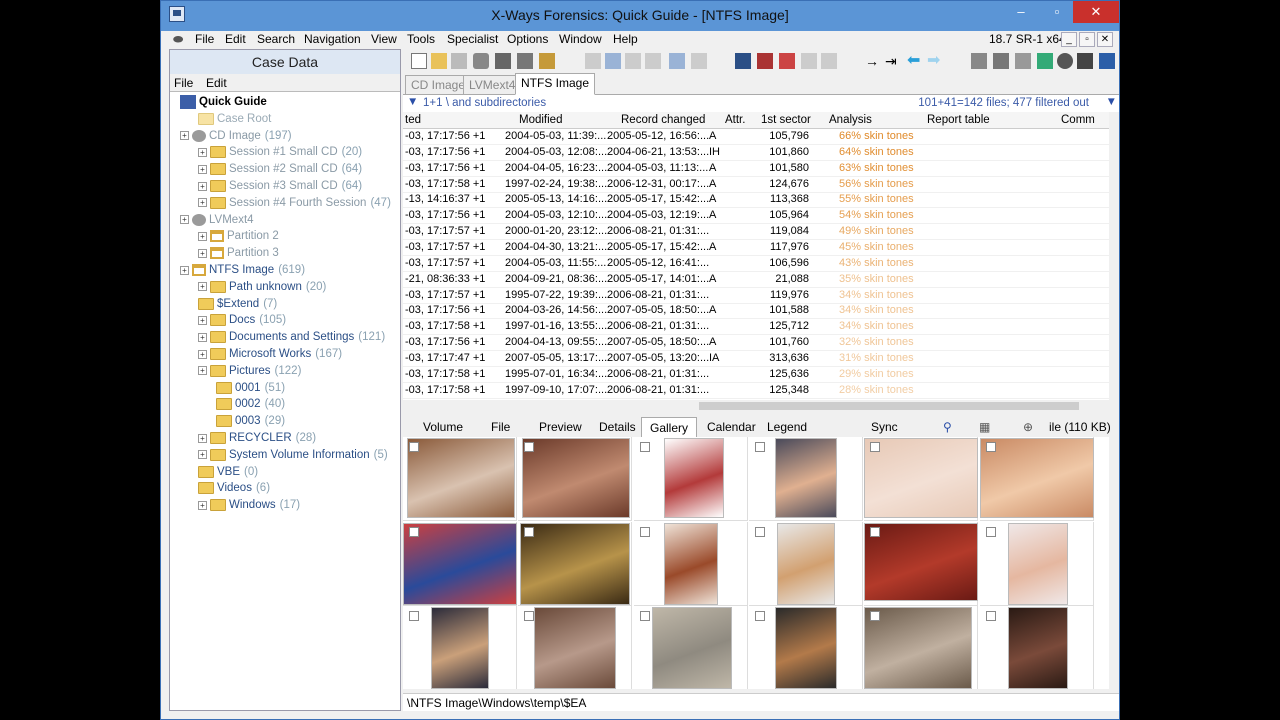  Describe the element at coordinates (204, 39) in the screenshot. I see `menu-file: File` at that location.